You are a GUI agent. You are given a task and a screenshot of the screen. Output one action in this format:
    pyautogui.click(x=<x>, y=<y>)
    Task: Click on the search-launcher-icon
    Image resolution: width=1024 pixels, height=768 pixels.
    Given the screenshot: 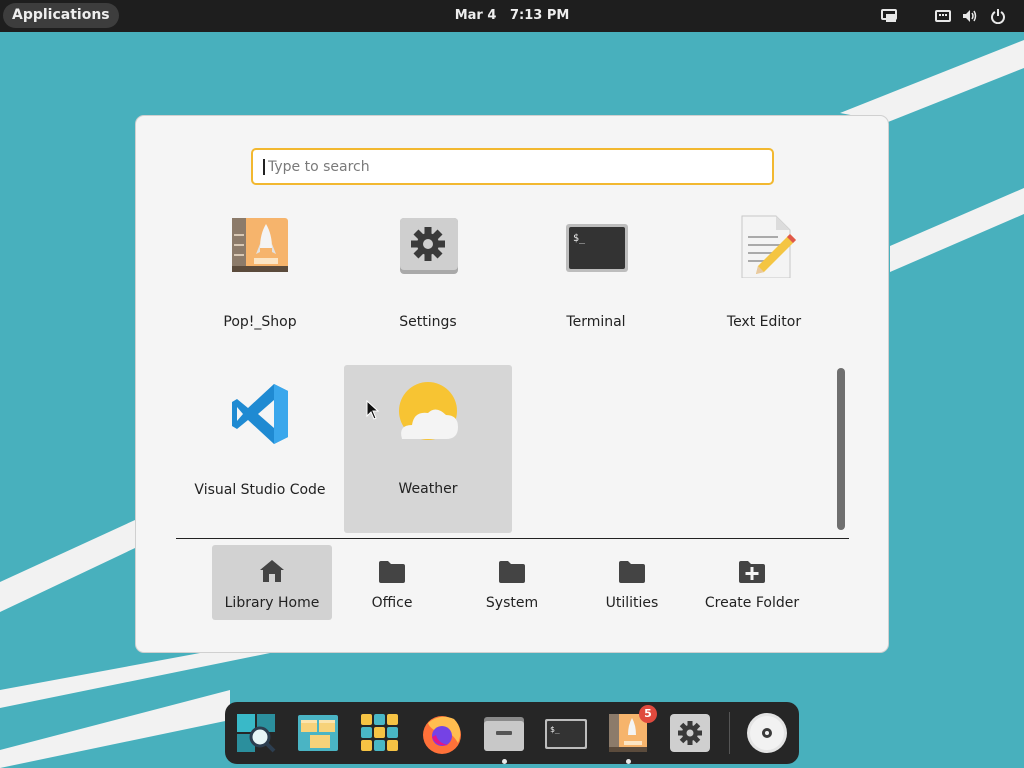 What is the action you would take?
    pyautogui.click(x=256, y=733)
    